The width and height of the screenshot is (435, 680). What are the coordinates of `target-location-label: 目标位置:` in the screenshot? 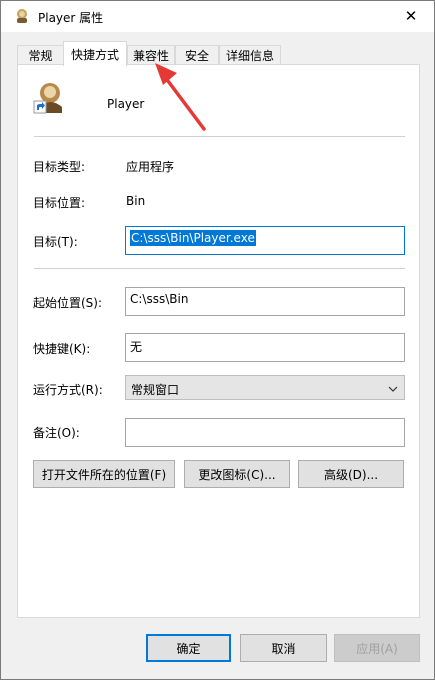 It's located at (59, 203).